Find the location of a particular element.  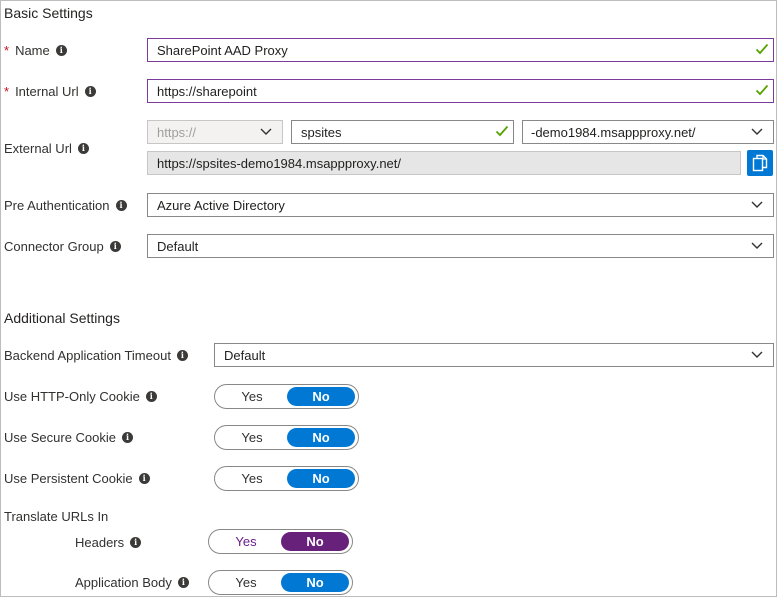

external-url-full: https://spsites-demo1984.msappproxy.net/ is located at coordinates (279, 163).